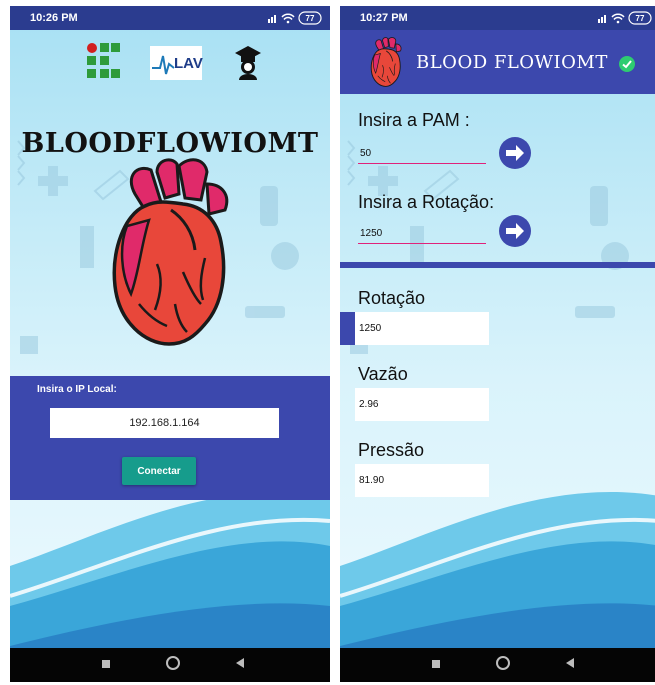  I want to click on send-pam-button, so click(515, 153).